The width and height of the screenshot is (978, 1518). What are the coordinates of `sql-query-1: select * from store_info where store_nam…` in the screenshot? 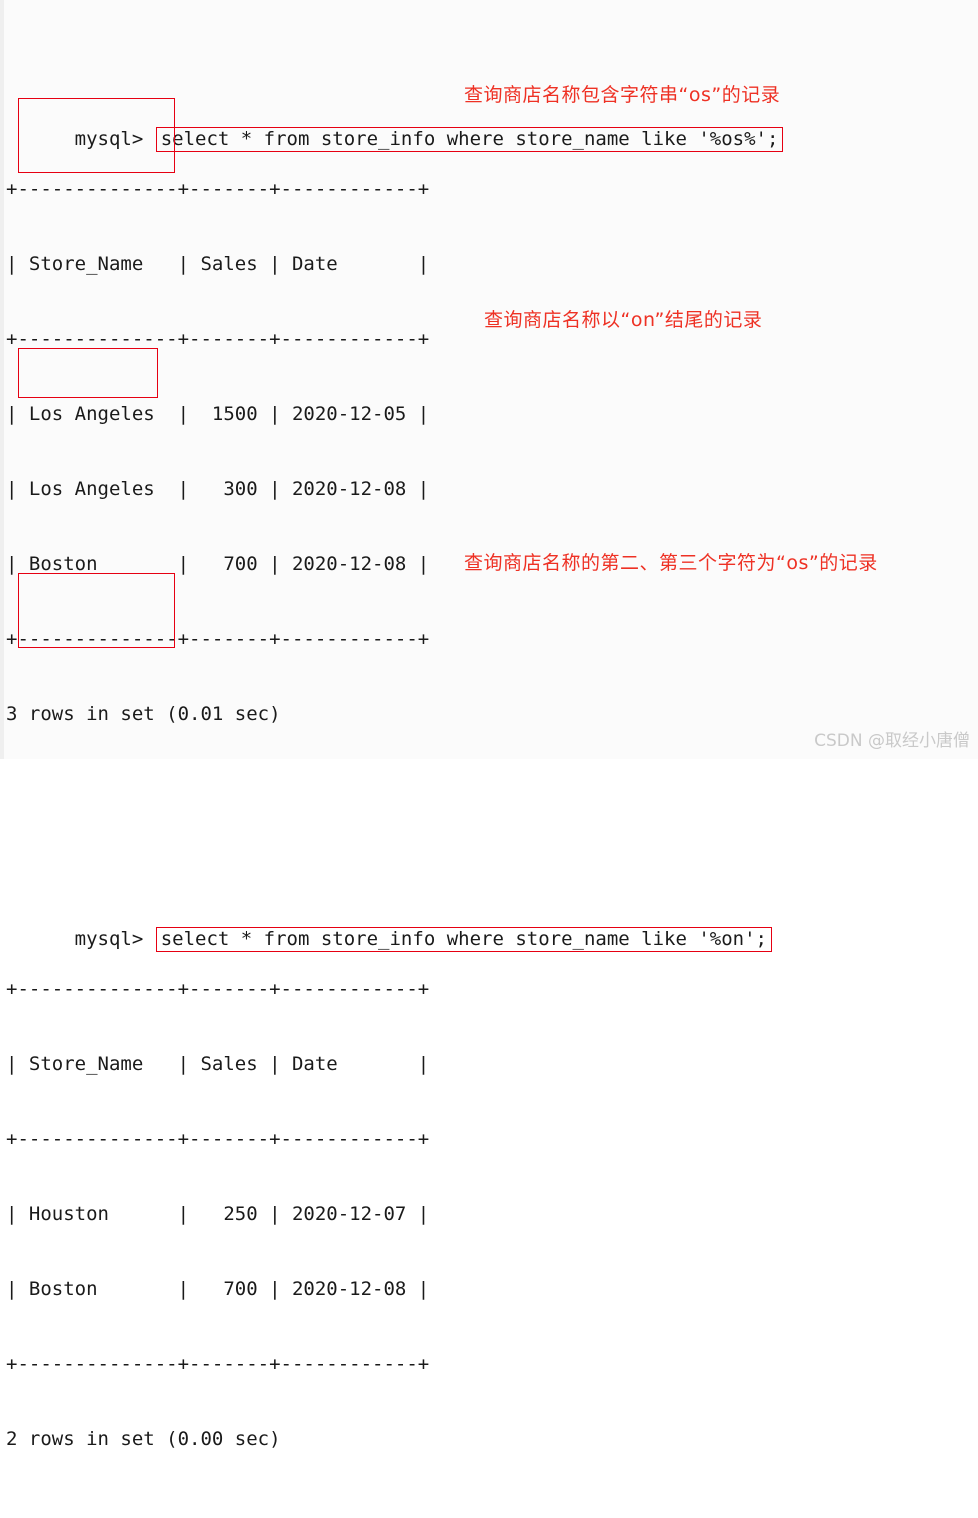 It's located at (469, 139).